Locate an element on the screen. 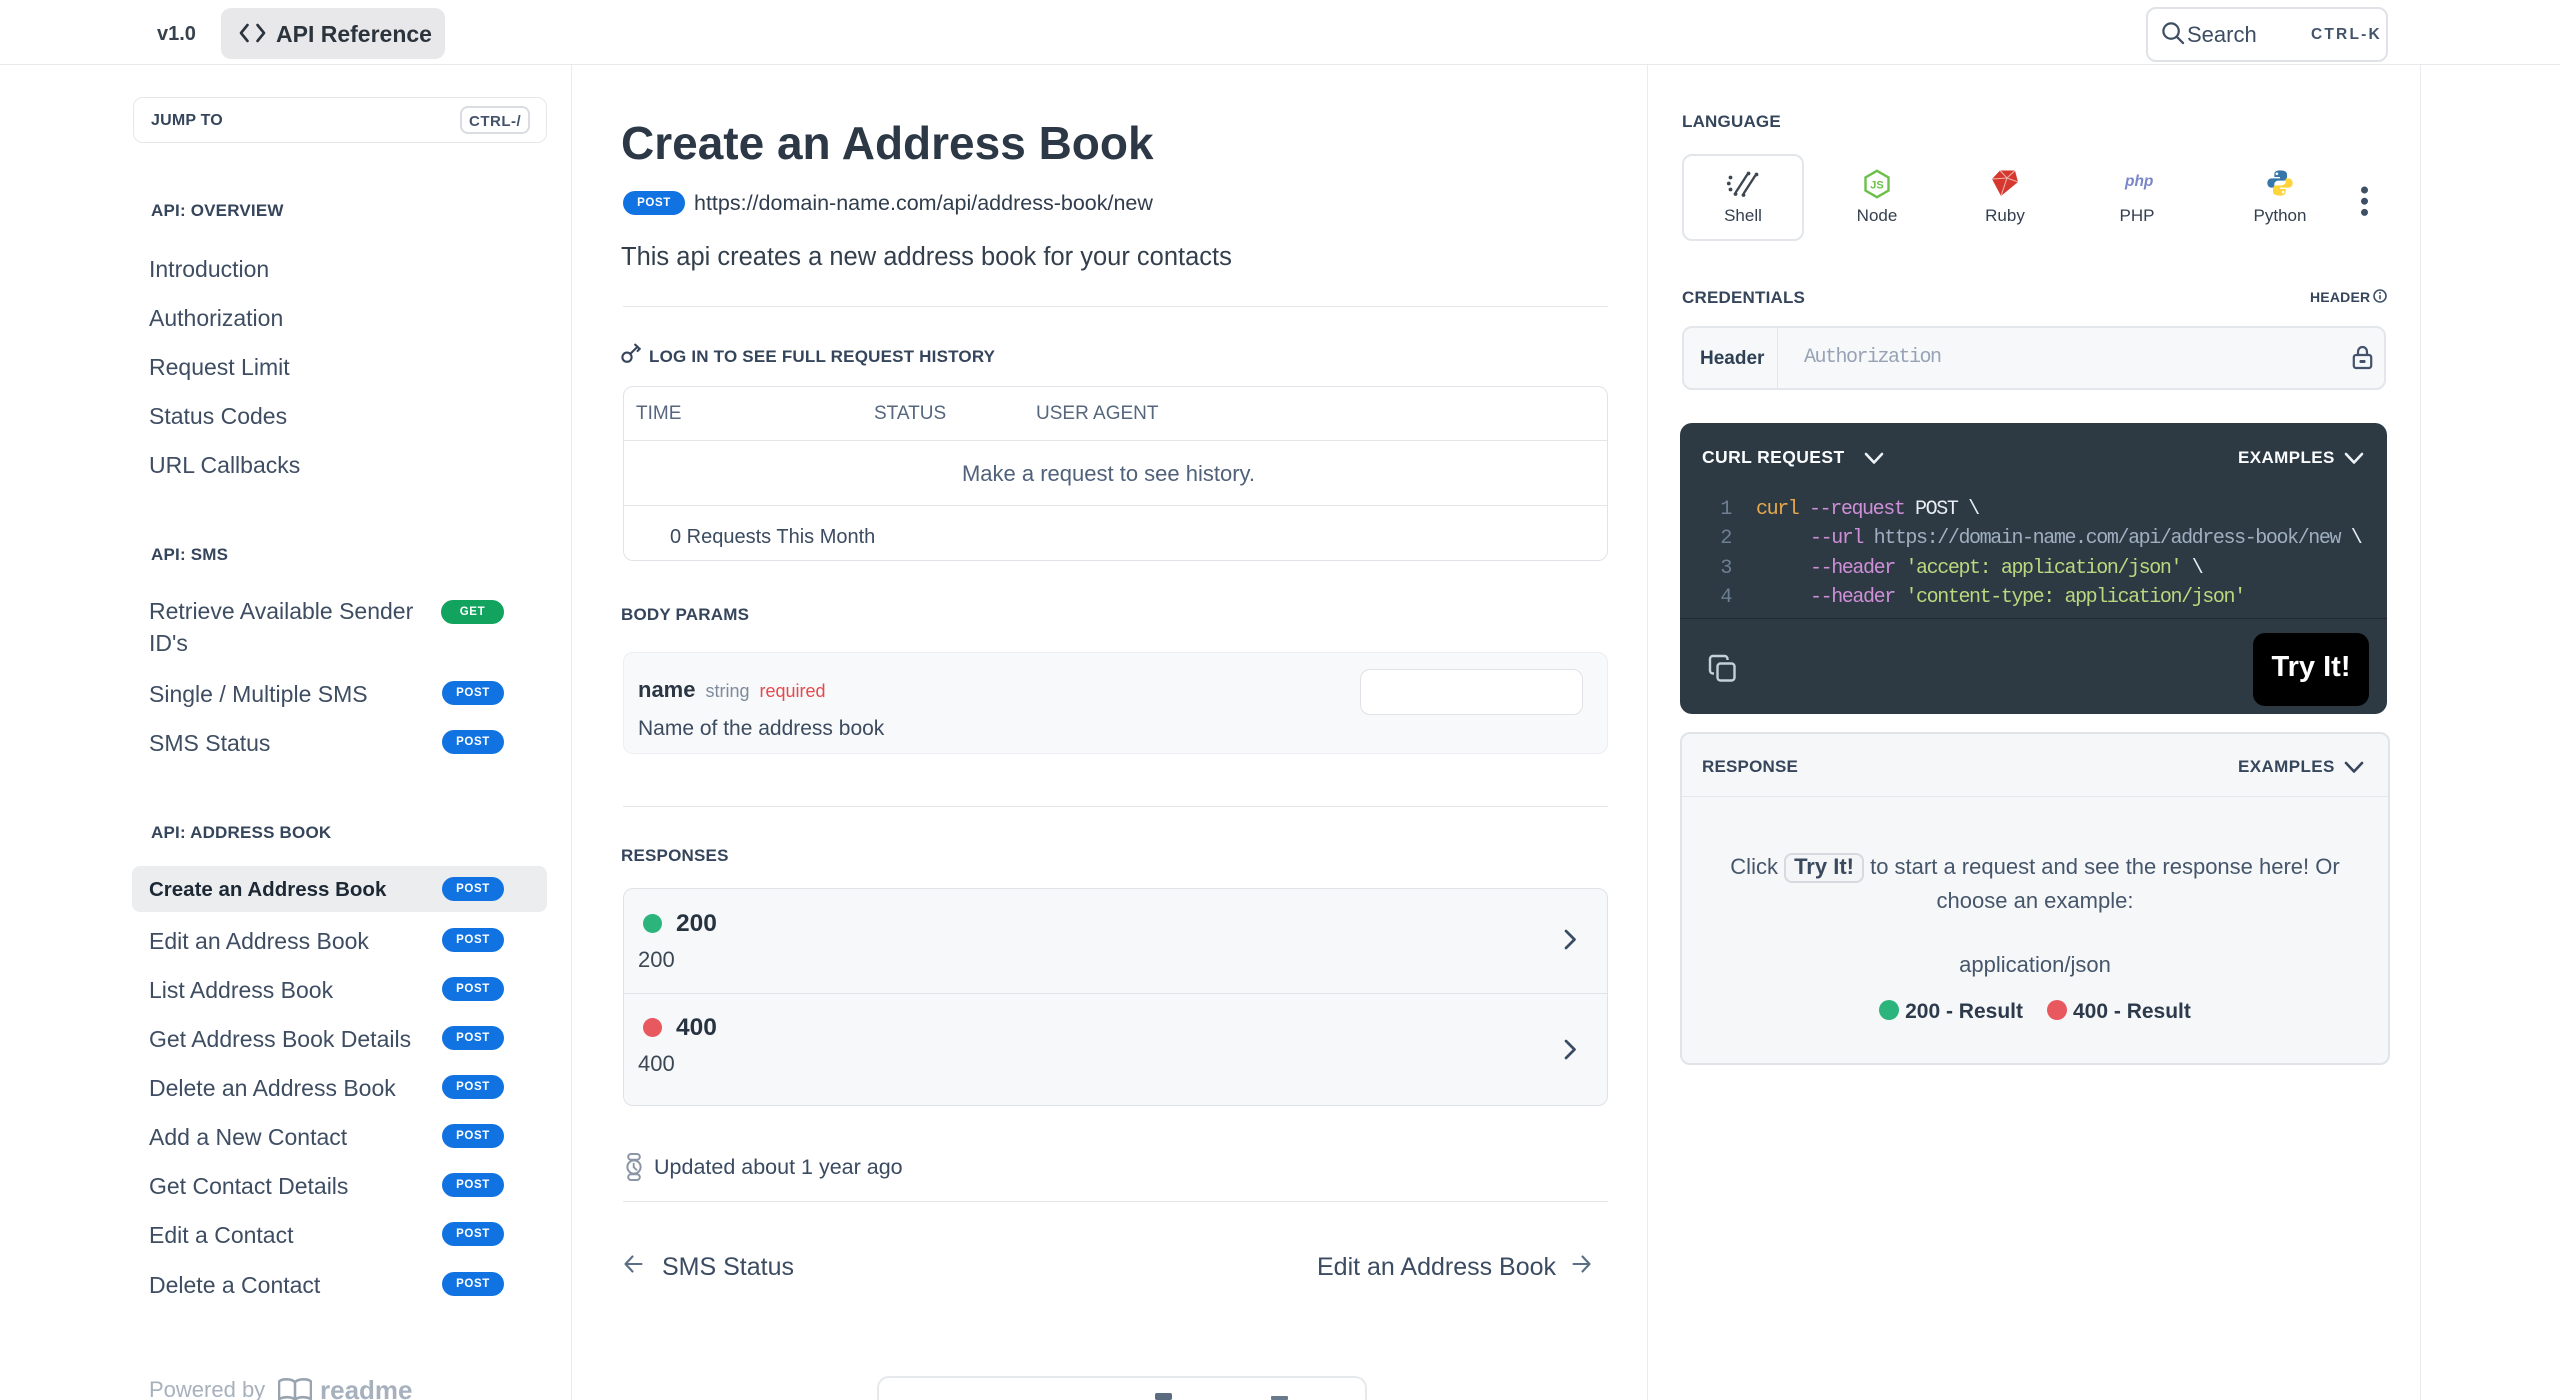 This screenshot has height=1400, width=2560. svg-text: JS is located at coordinates (1876, 186).